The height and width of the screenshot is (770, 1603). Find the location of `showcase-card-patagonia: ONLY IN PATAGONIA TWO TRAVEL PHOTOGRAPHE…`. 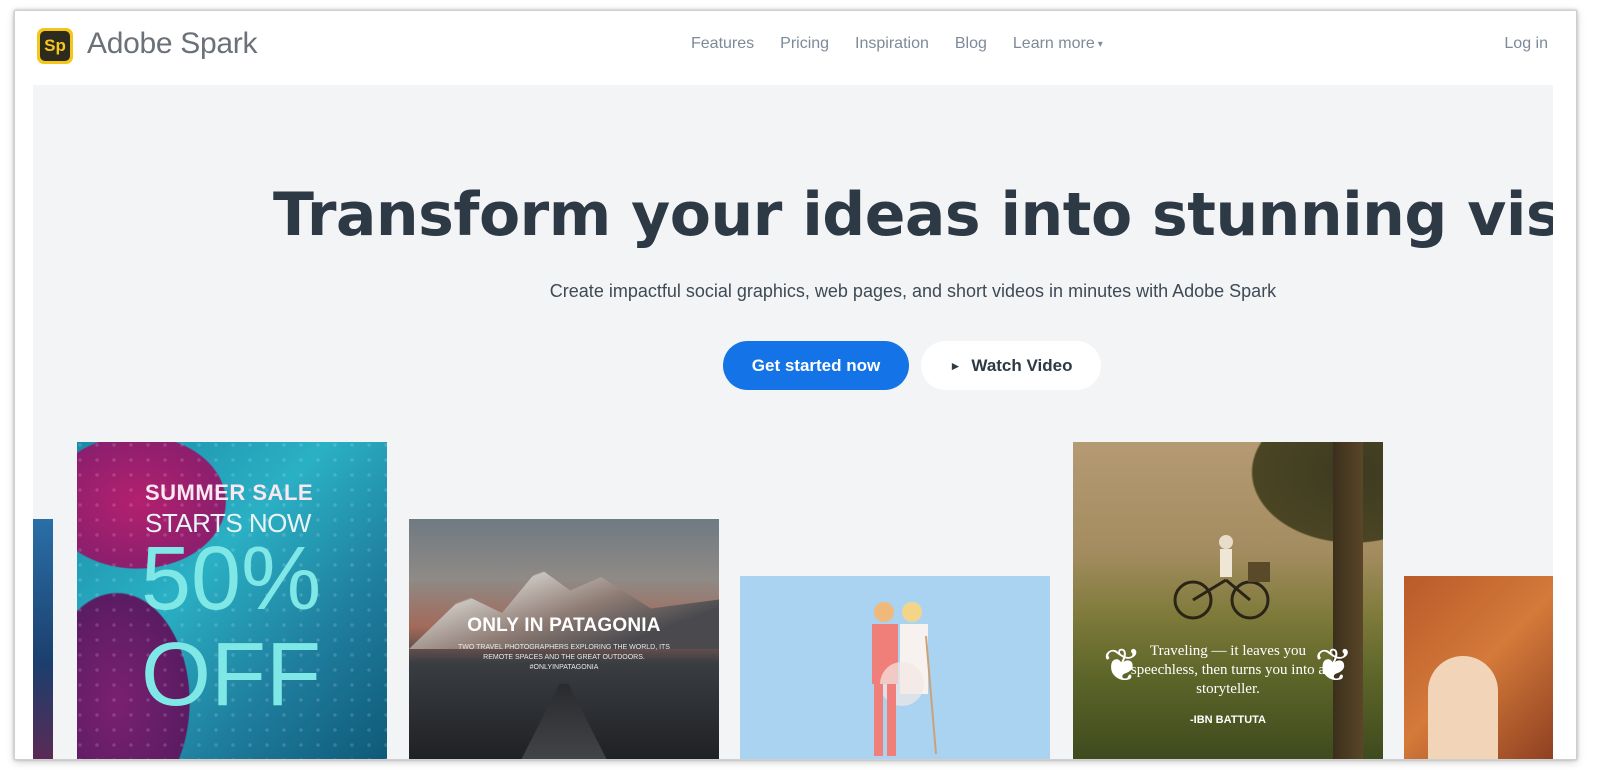

showcase-card-patagonia: ONLY IN PATAGONIA TWO TRAVEL PHOTOGRAPHE… is located at coordinates (564, 639).